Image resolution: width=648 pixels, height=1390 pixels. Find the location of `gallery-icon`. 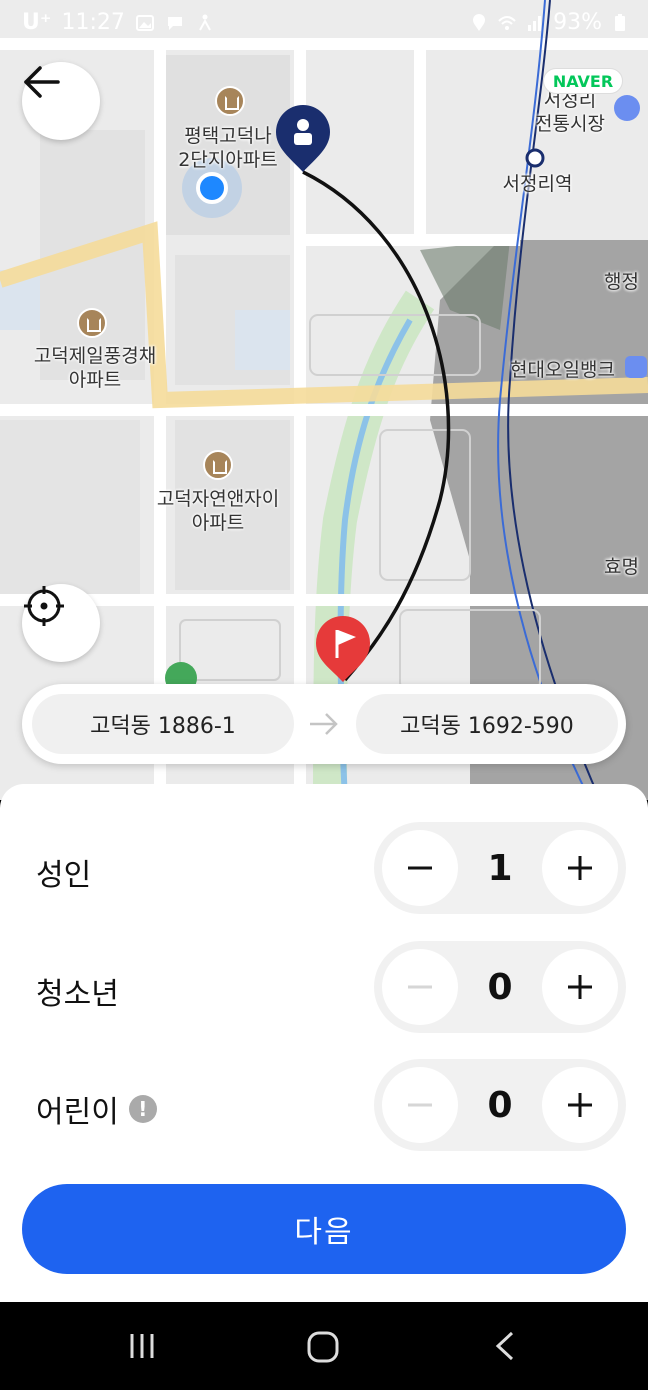

gallery-icon is located at coordinates (144, 22).